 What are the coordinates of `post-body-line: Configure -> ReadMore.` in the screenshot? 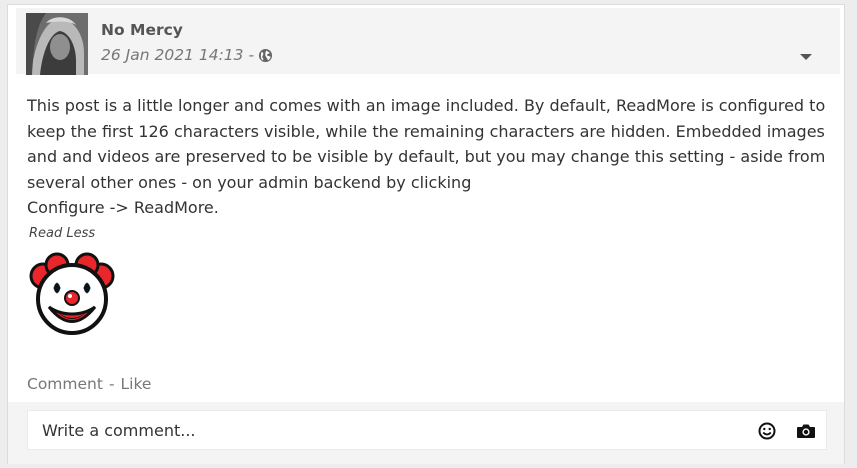 It's located at (123, 207).